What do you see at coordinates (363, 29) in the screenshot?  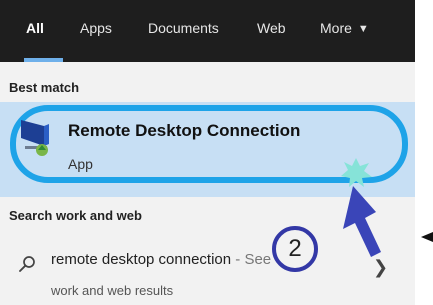 I see `caret-down-icon: ▼` at bounding box center [363, 29].